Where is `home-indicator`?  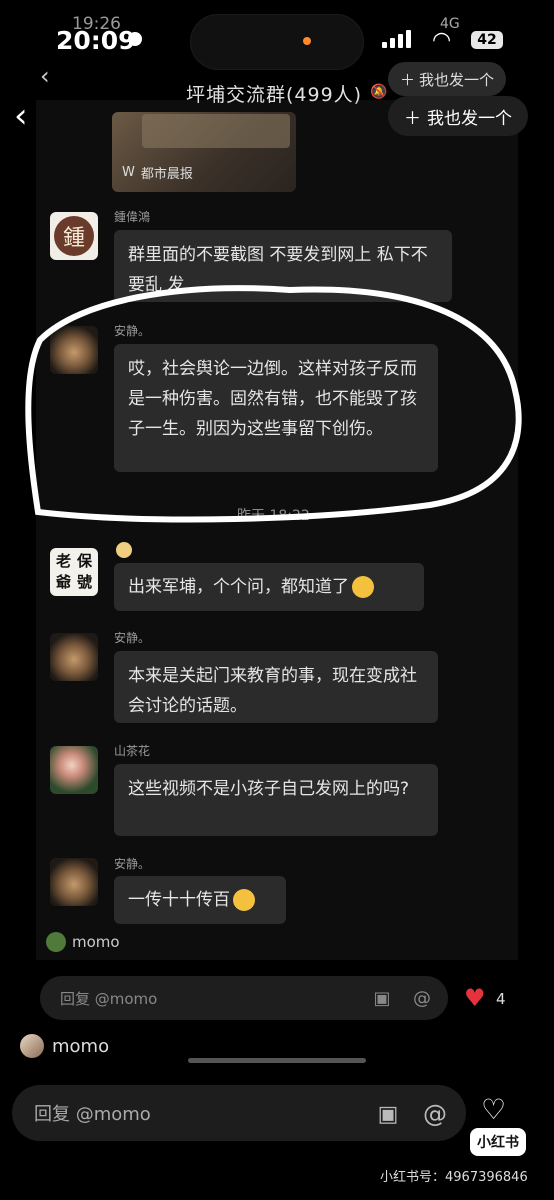 home-indicator is located at coordinates (277, 1060).